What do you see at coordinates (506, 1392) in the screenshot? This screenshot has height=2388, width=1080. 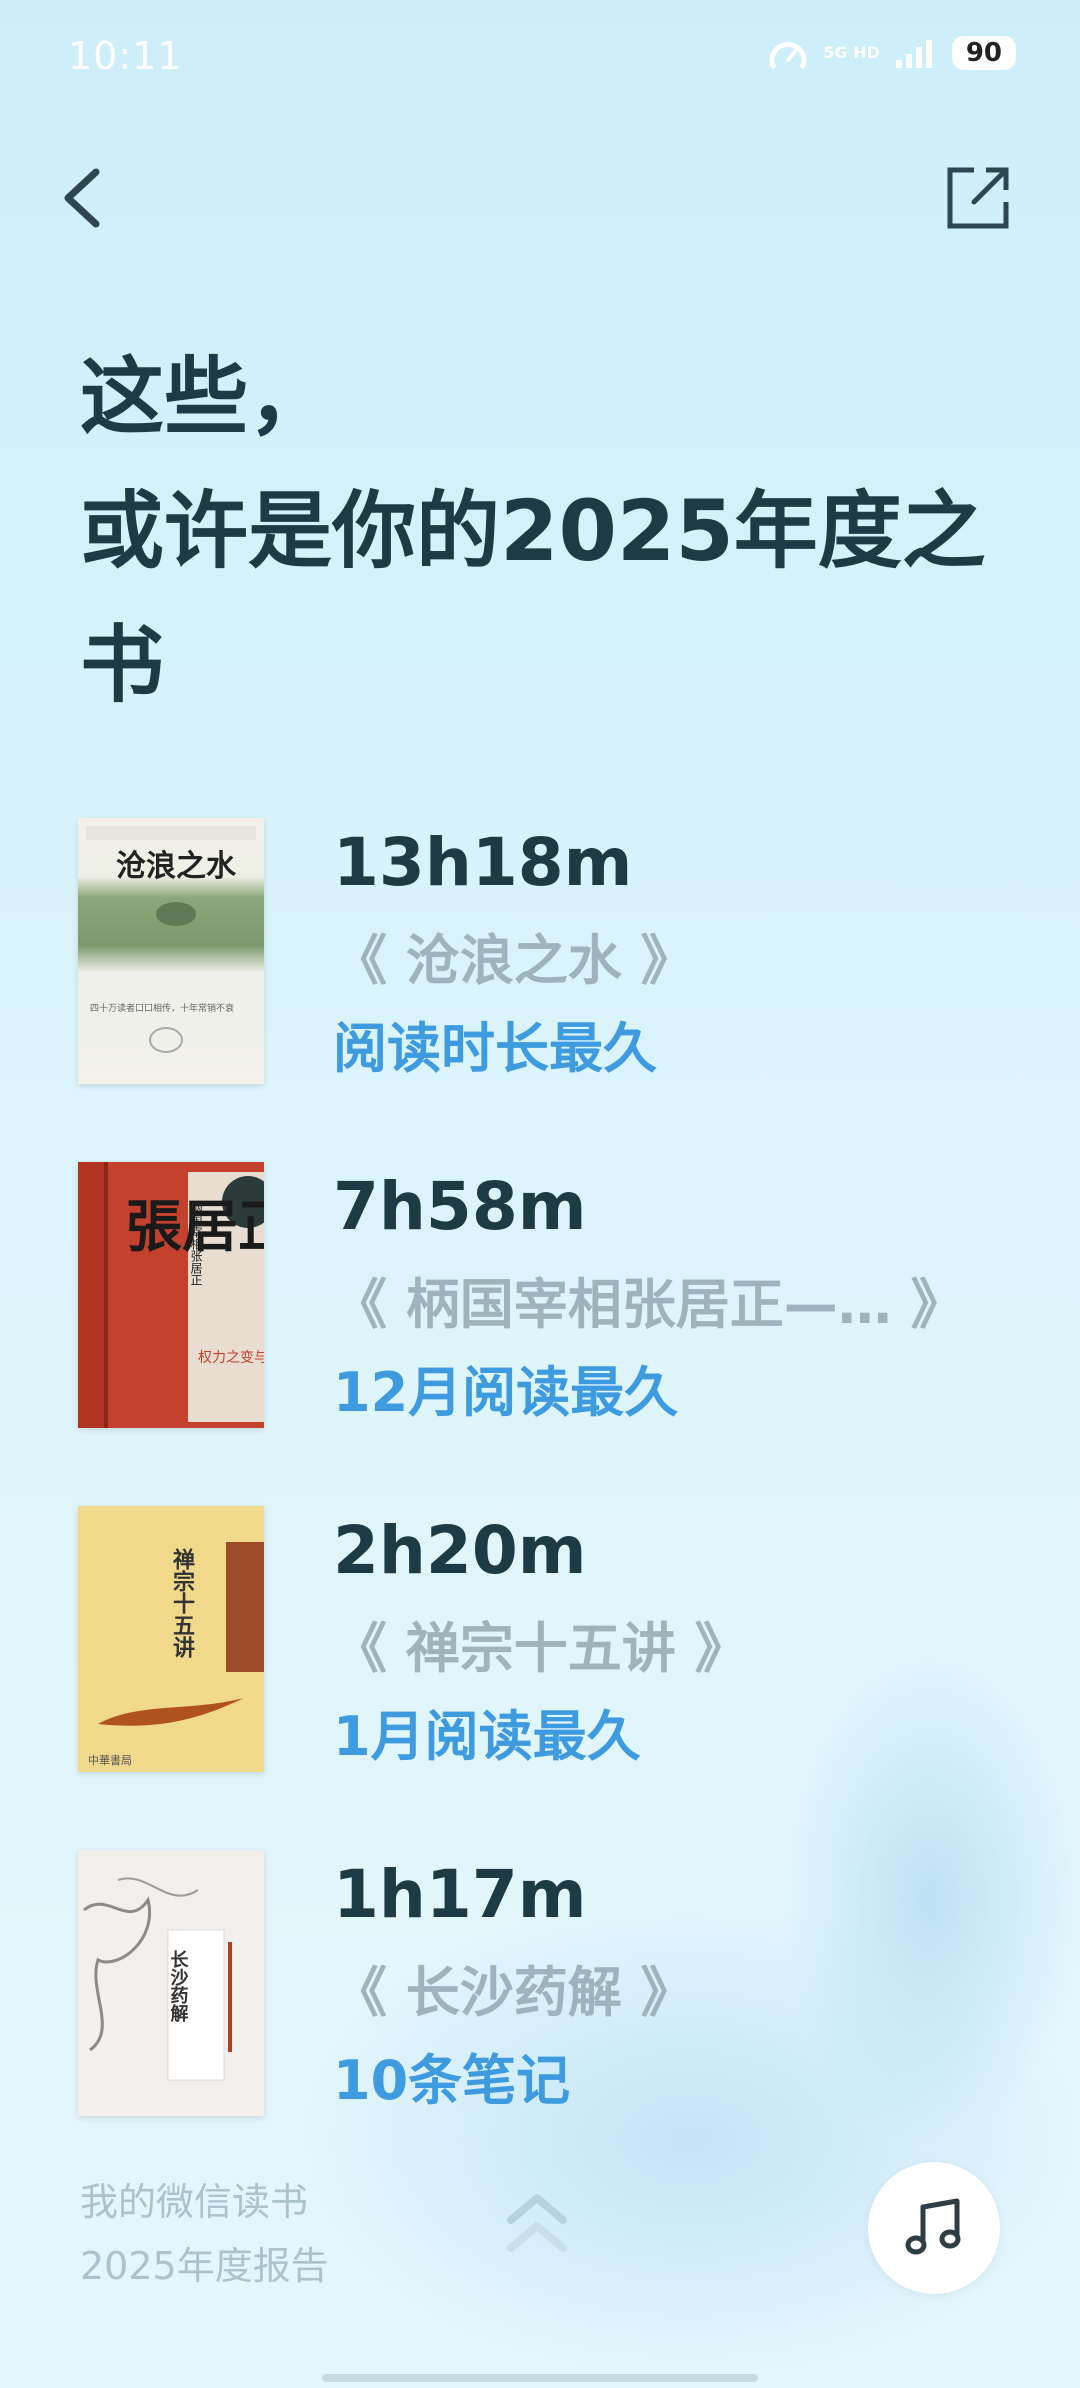 I see `book-tag: 12月阅读最久` at bounding box center [506, 1392].